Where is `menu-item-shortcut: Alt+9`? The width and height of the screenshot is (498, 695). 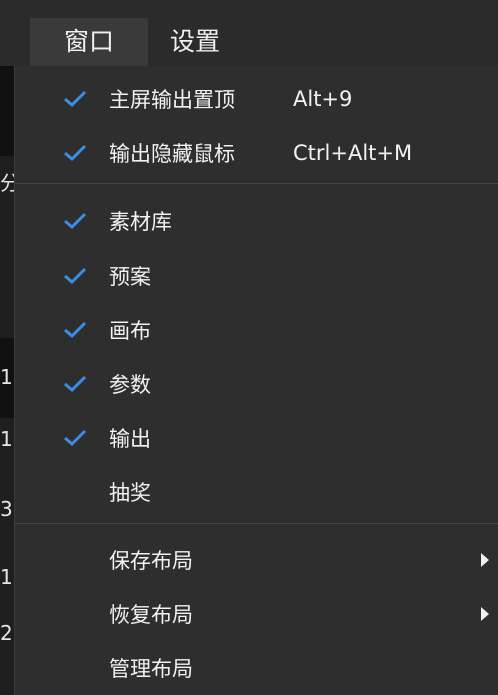 menu-item-shortcut: Alt+9 is located at coordinates (323, 99).